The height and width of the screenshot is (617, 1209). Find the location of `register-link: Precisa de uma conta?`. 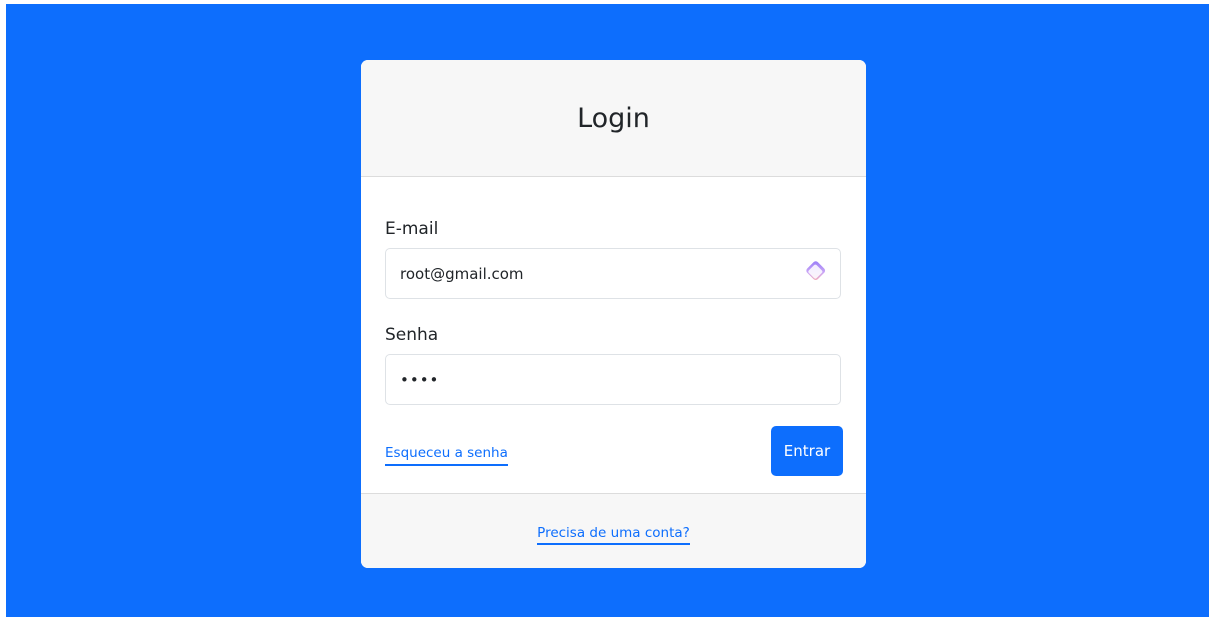

register-link: Precisa de uma conta? is located at coordinates (613, 535).